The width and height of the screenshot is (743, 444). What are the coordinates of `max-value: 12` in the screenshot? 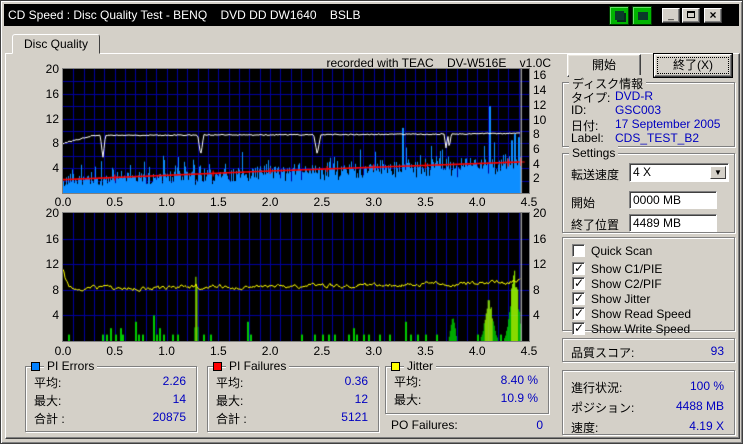 It's located at (361, 399).